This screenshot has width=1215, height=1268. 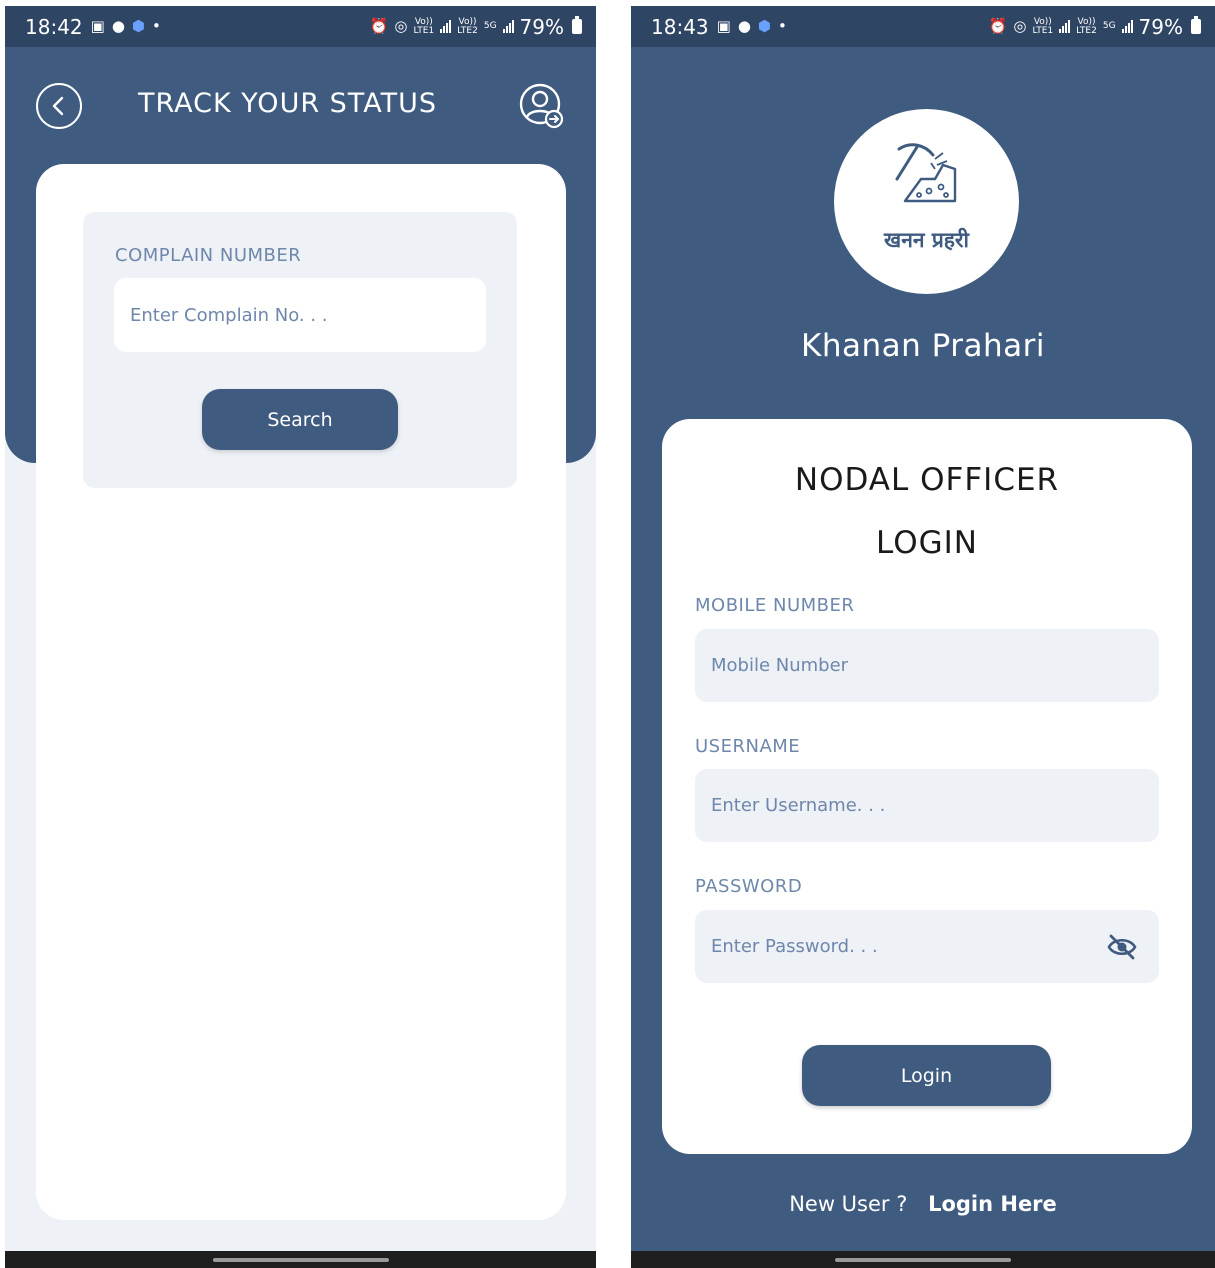 What do you see at coordinates (794, 946) in the screenshot?
I see `password-placeholder: Enter Password. . .` at bounding box center [794, 946].